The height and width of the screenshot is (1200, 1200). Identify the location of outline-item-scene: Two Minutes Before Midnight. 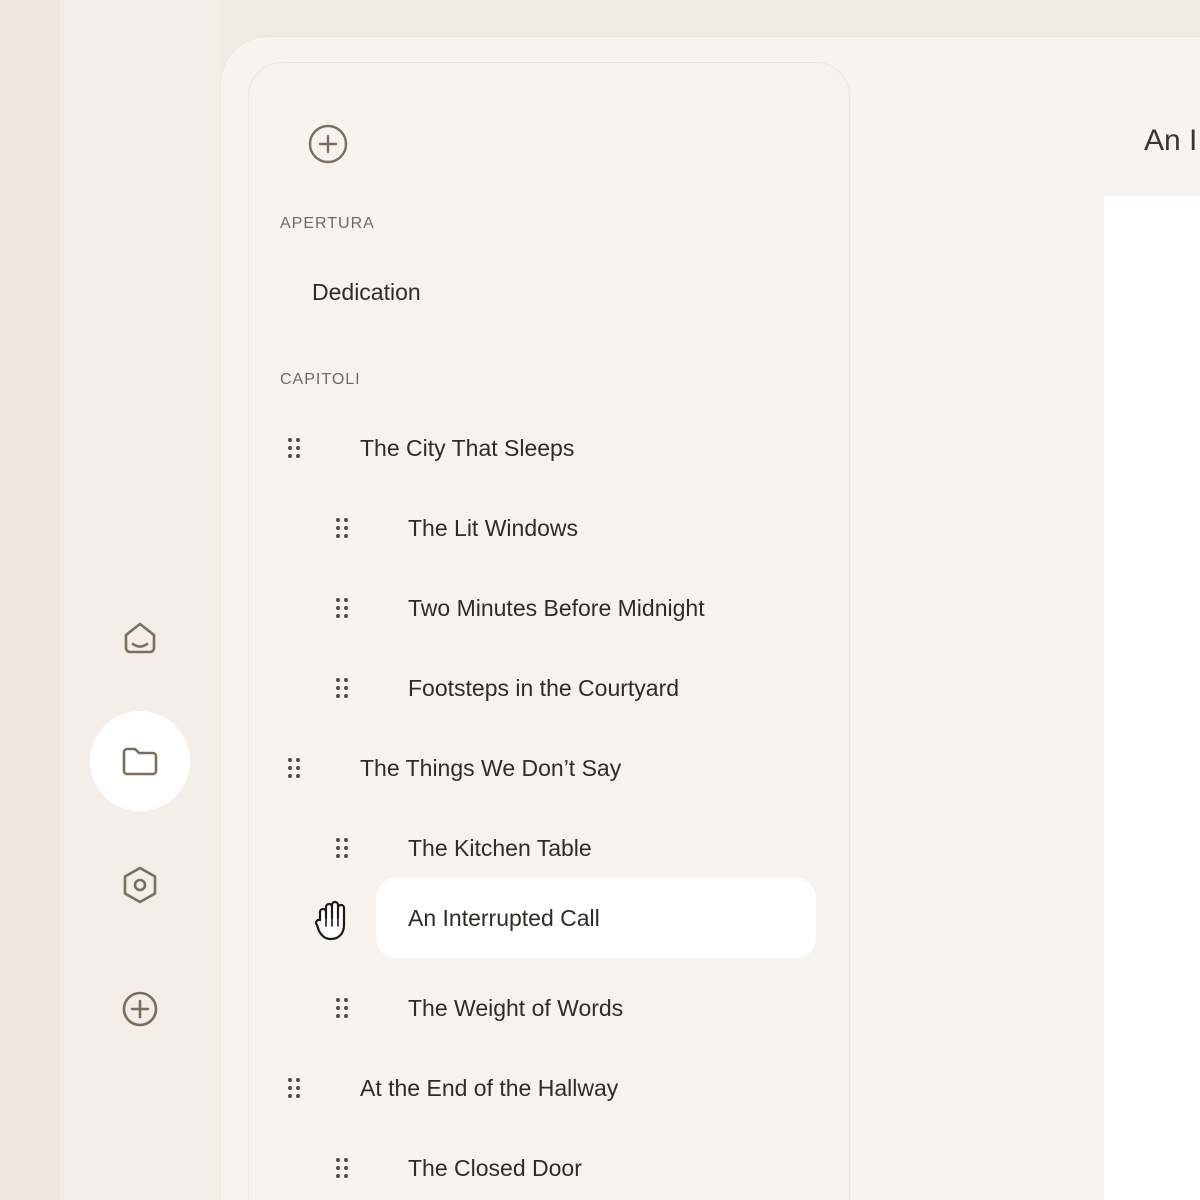
(556, 608).